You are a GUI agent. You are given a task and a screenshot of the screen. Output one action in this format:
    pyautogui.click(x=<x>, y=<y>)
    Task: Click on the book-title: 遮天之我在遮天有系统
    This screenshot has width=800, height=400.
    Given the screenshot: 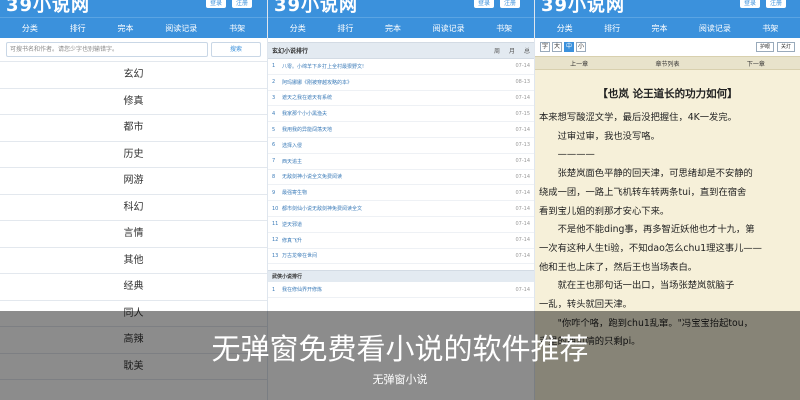 What is the action you would take?
    pyautogui.click(x=397, y=97)
    